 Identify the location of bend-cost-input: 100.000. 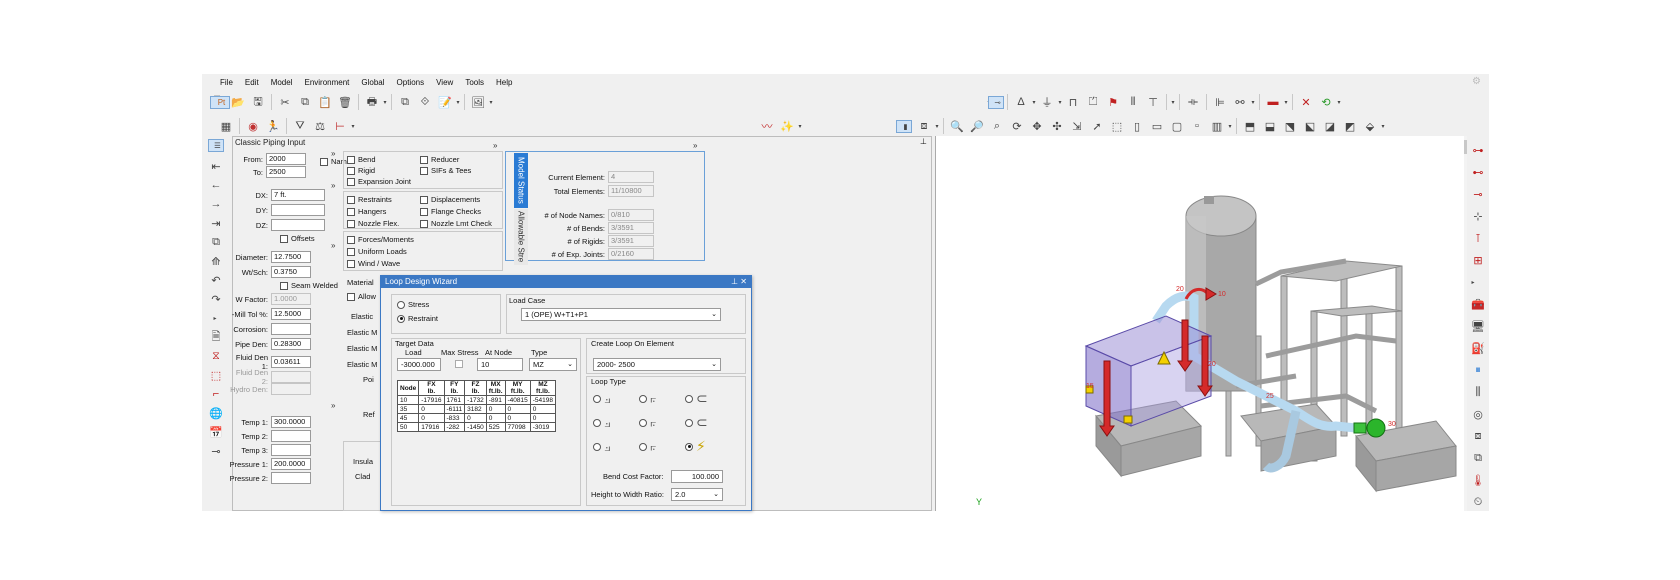
(697, 476).